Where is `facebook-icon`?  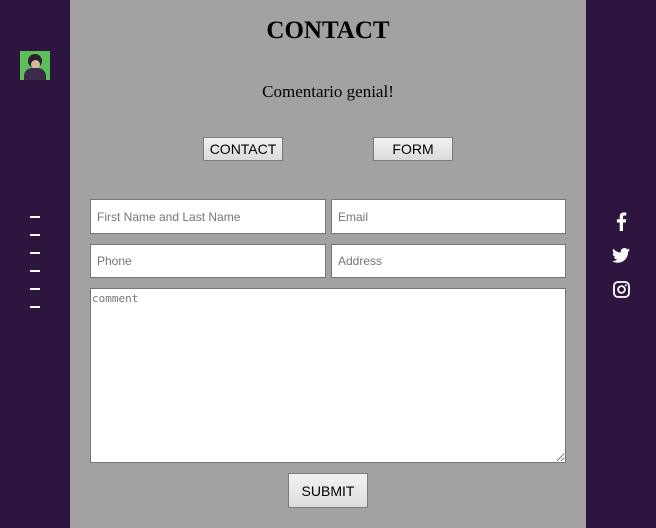 facebook-icon is located at coordinates (621, 221).